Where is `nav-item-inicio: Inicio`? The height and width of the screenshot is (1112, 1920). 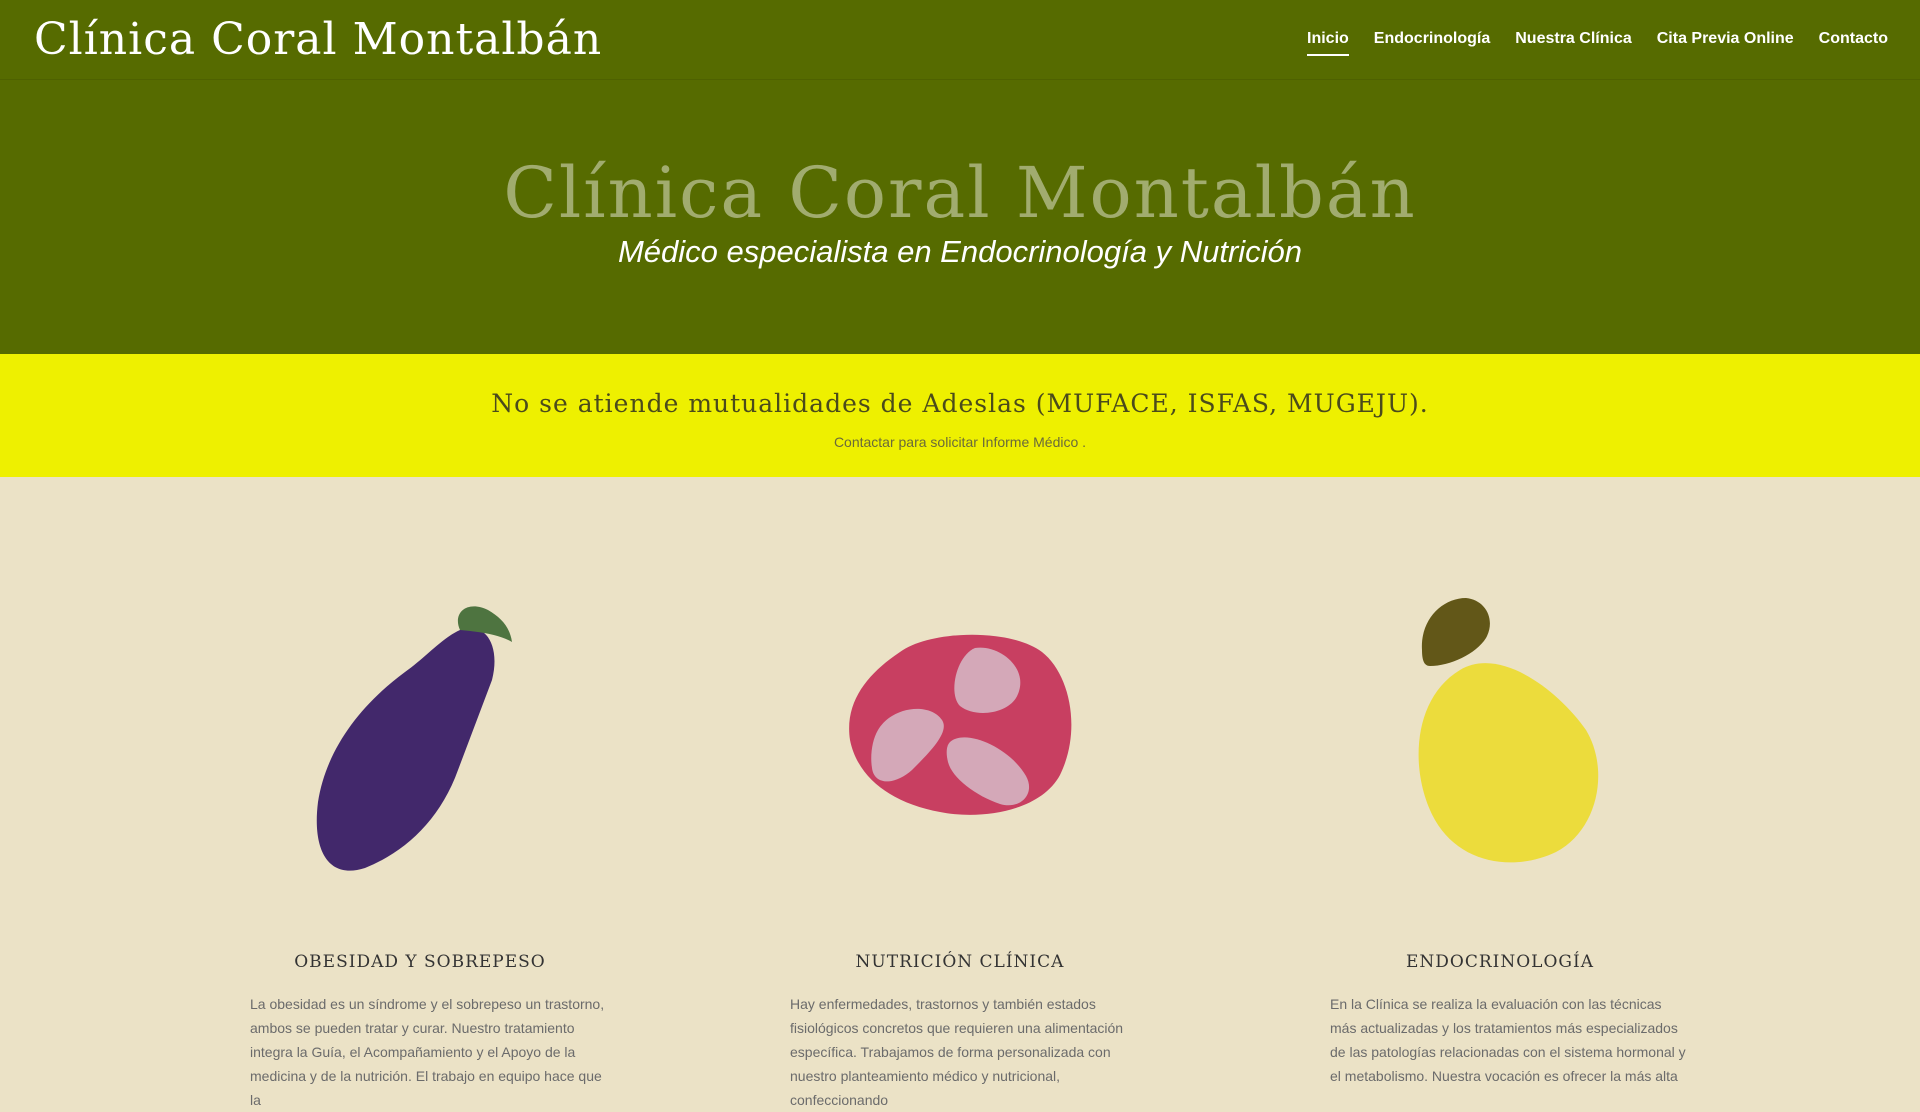 nav-item-inicio: Inicio is located at coordinates (1328, 43).